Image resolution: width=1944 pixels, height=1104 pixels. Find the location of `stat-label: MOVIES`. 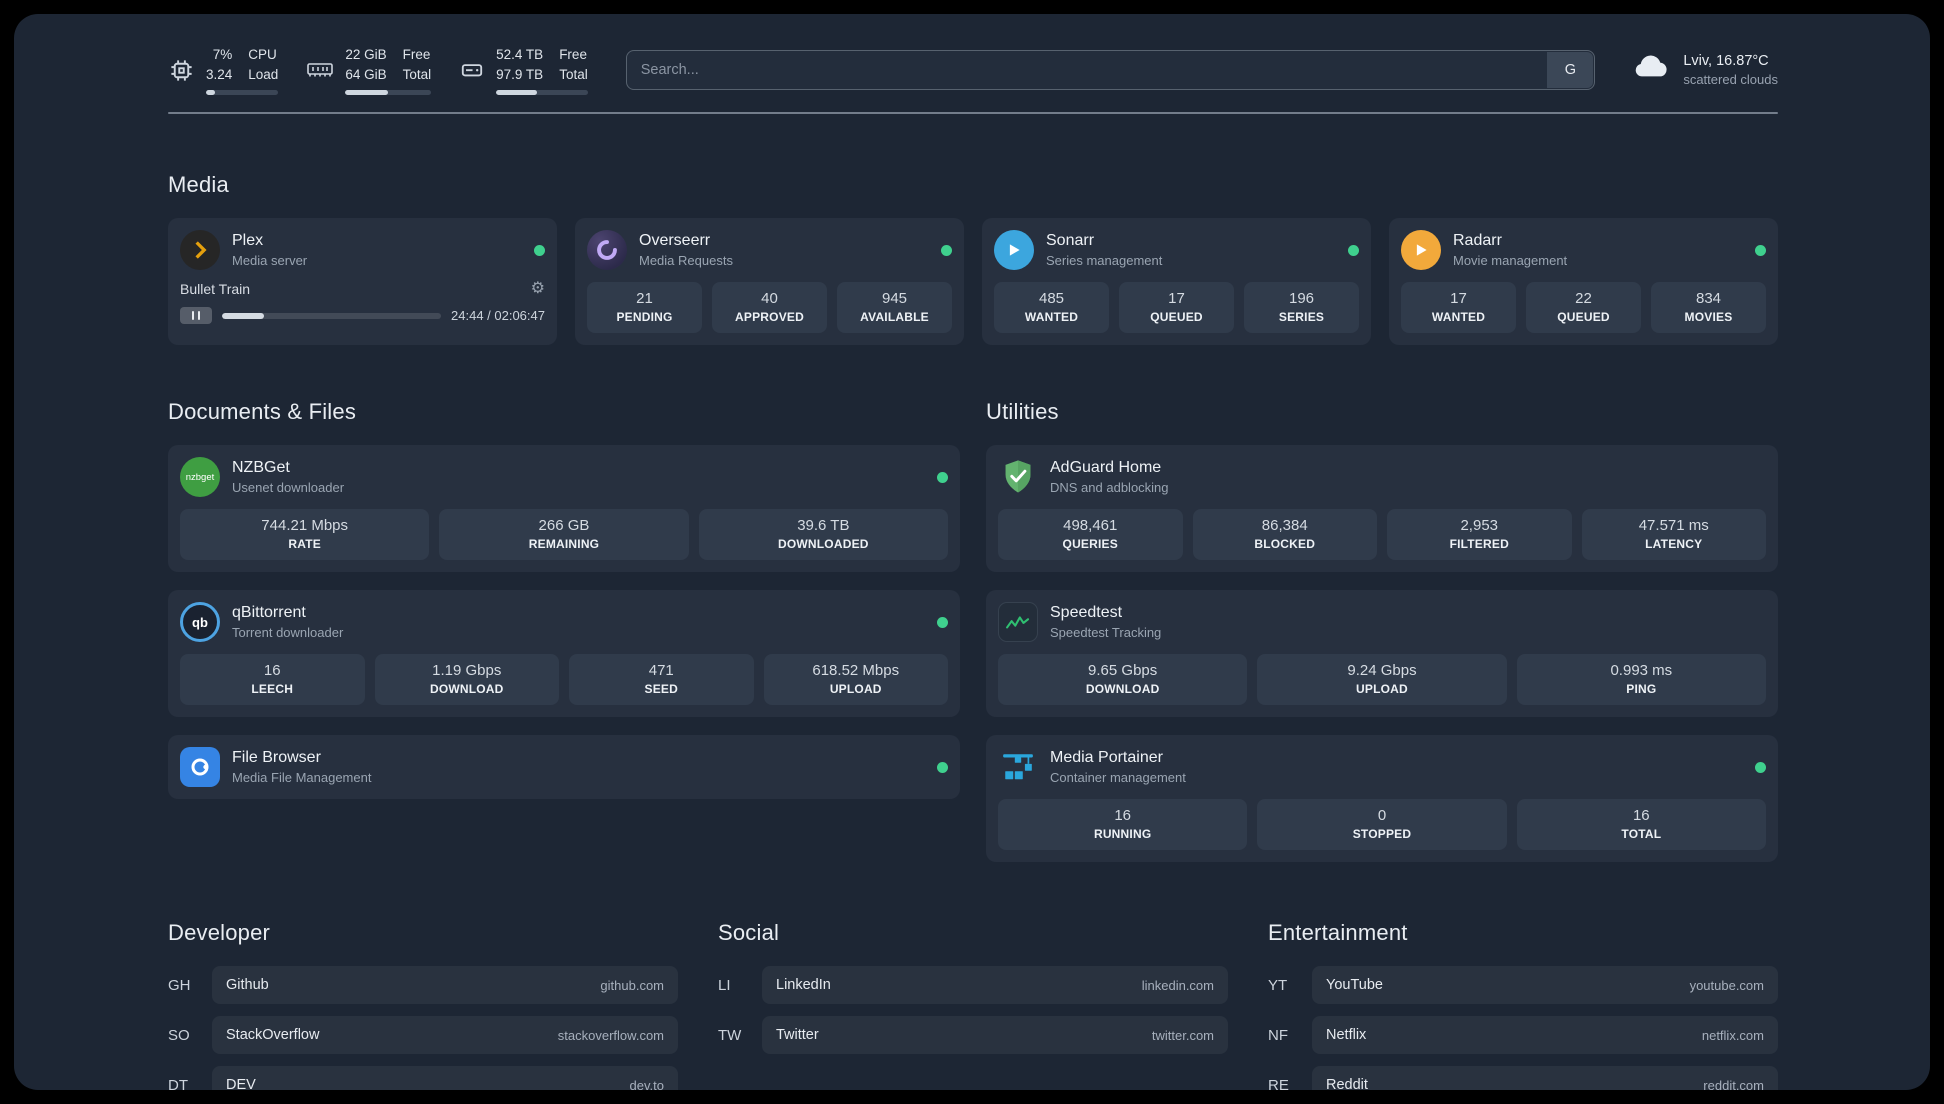

stat-label: MOVIES is located at coordinates (1708, 317).